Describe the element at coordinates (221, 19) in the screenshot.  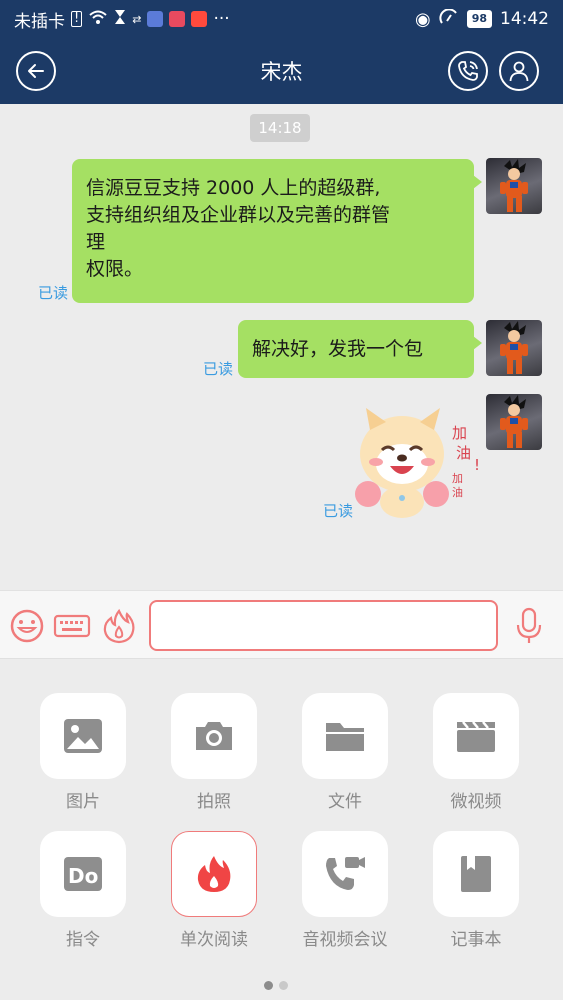
I see `more-notifications-icon: ···` at that location.